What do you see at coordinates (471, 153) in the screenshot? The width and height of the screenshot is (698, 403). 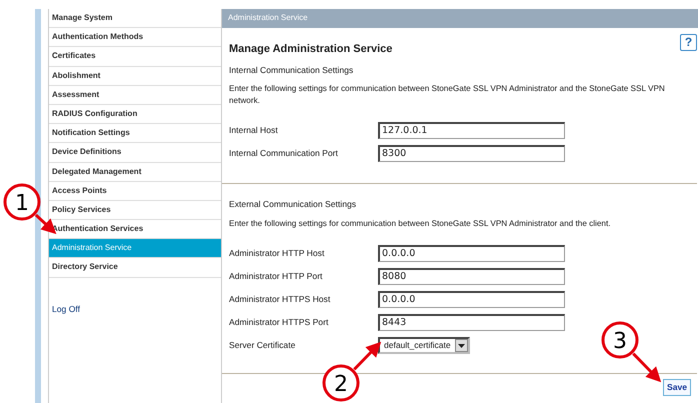 I see `input-field: 8300` at bounding box center [471, 153].